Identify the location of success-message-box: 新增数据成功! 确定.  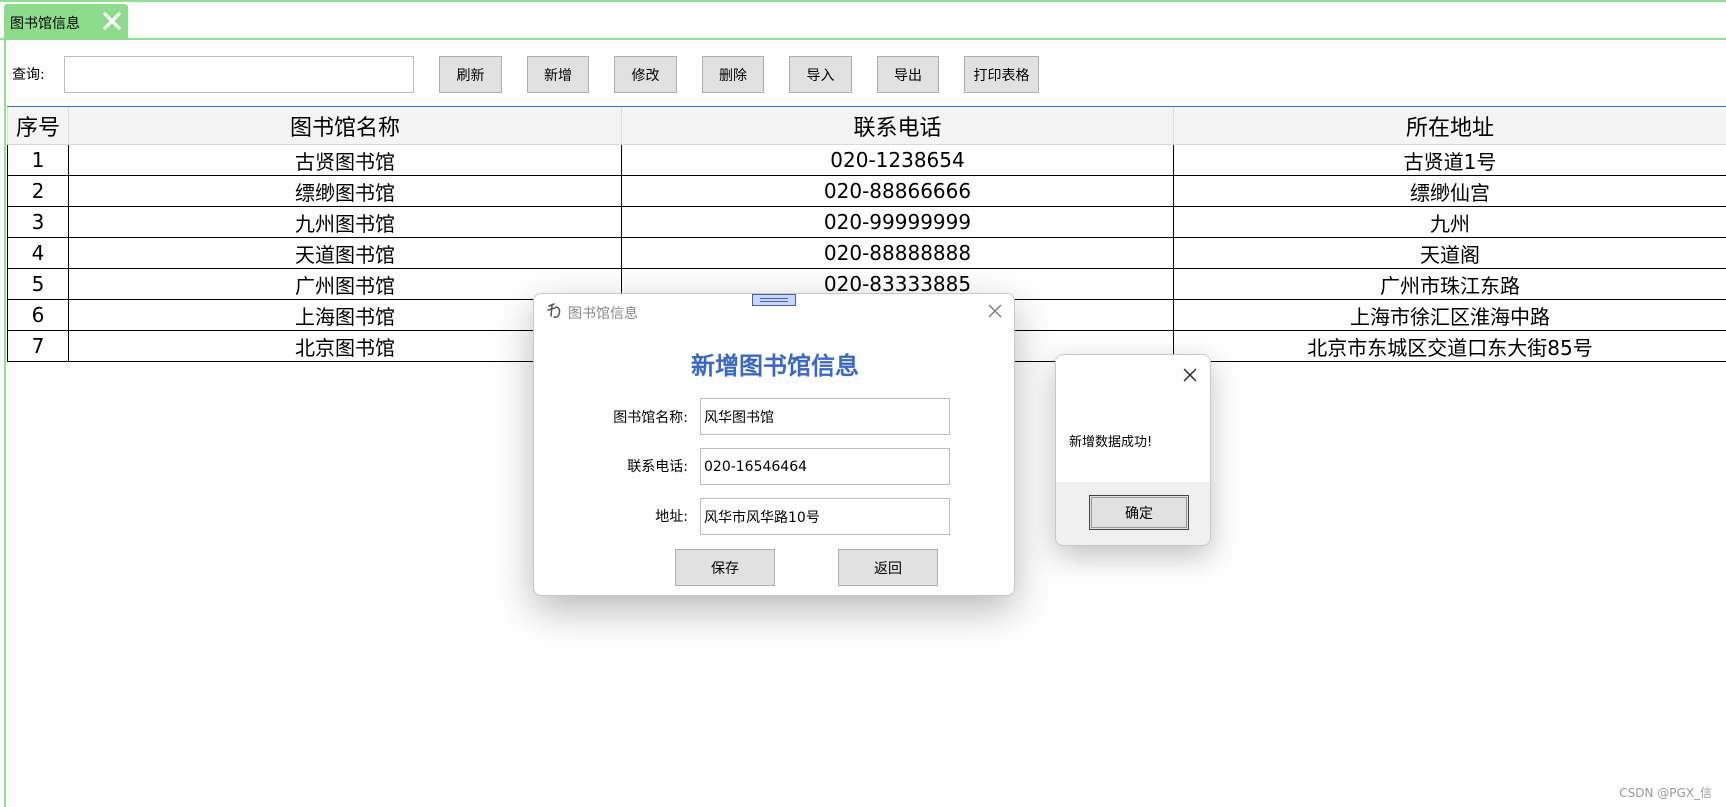
(1133, 450).